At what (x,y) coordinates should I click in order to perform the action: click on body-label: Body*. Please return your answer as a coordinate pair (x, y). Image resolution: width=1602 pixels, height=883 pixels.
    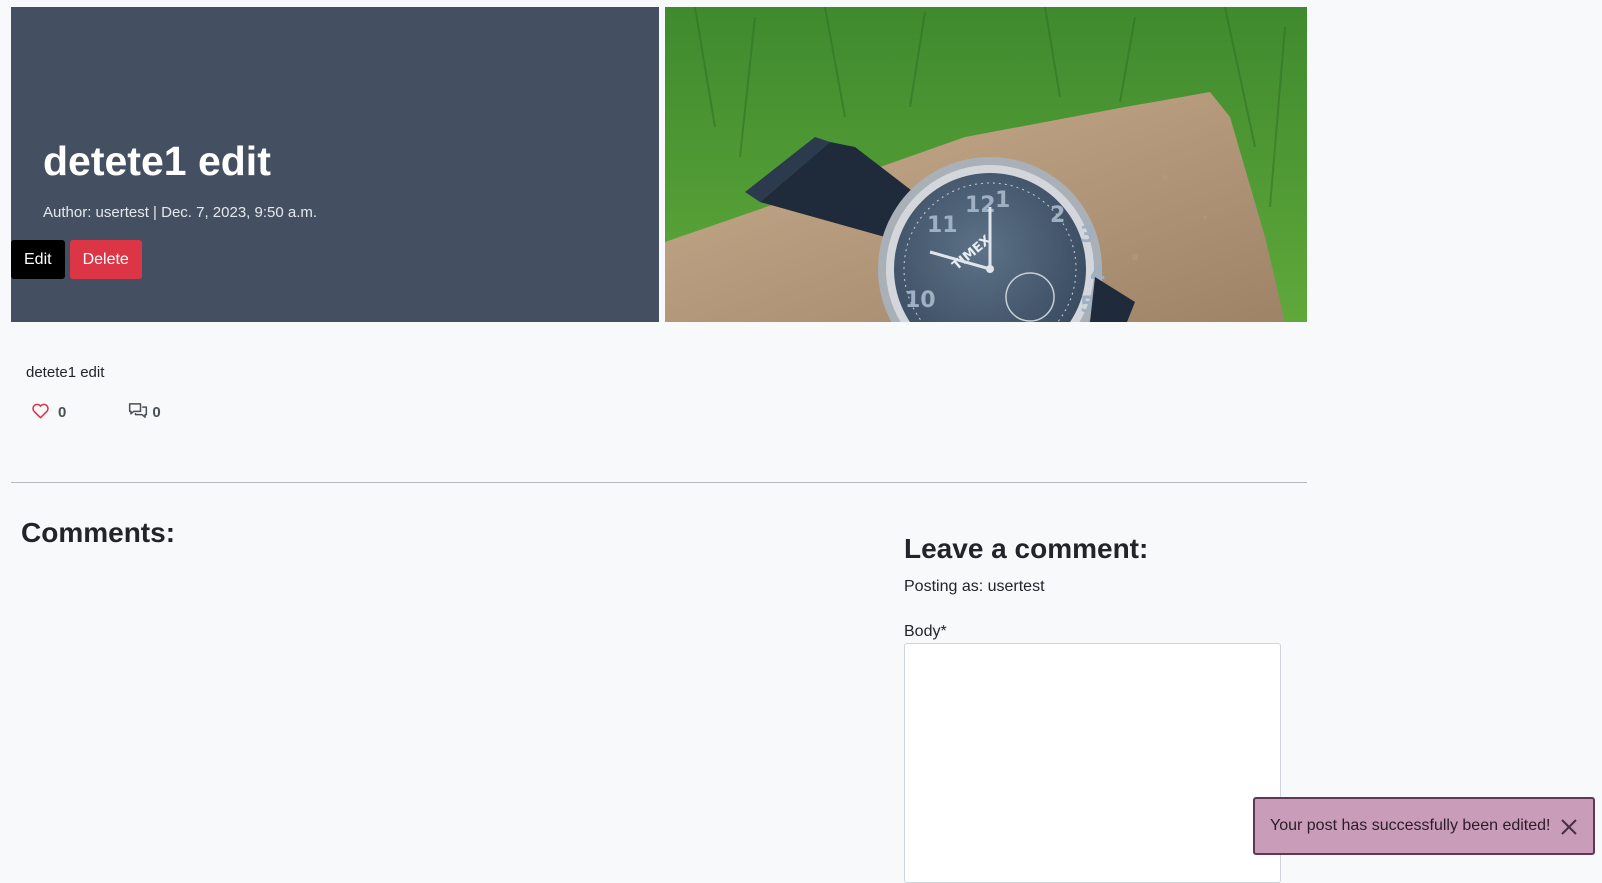
    Looking at the image, I should click on (925, 631).